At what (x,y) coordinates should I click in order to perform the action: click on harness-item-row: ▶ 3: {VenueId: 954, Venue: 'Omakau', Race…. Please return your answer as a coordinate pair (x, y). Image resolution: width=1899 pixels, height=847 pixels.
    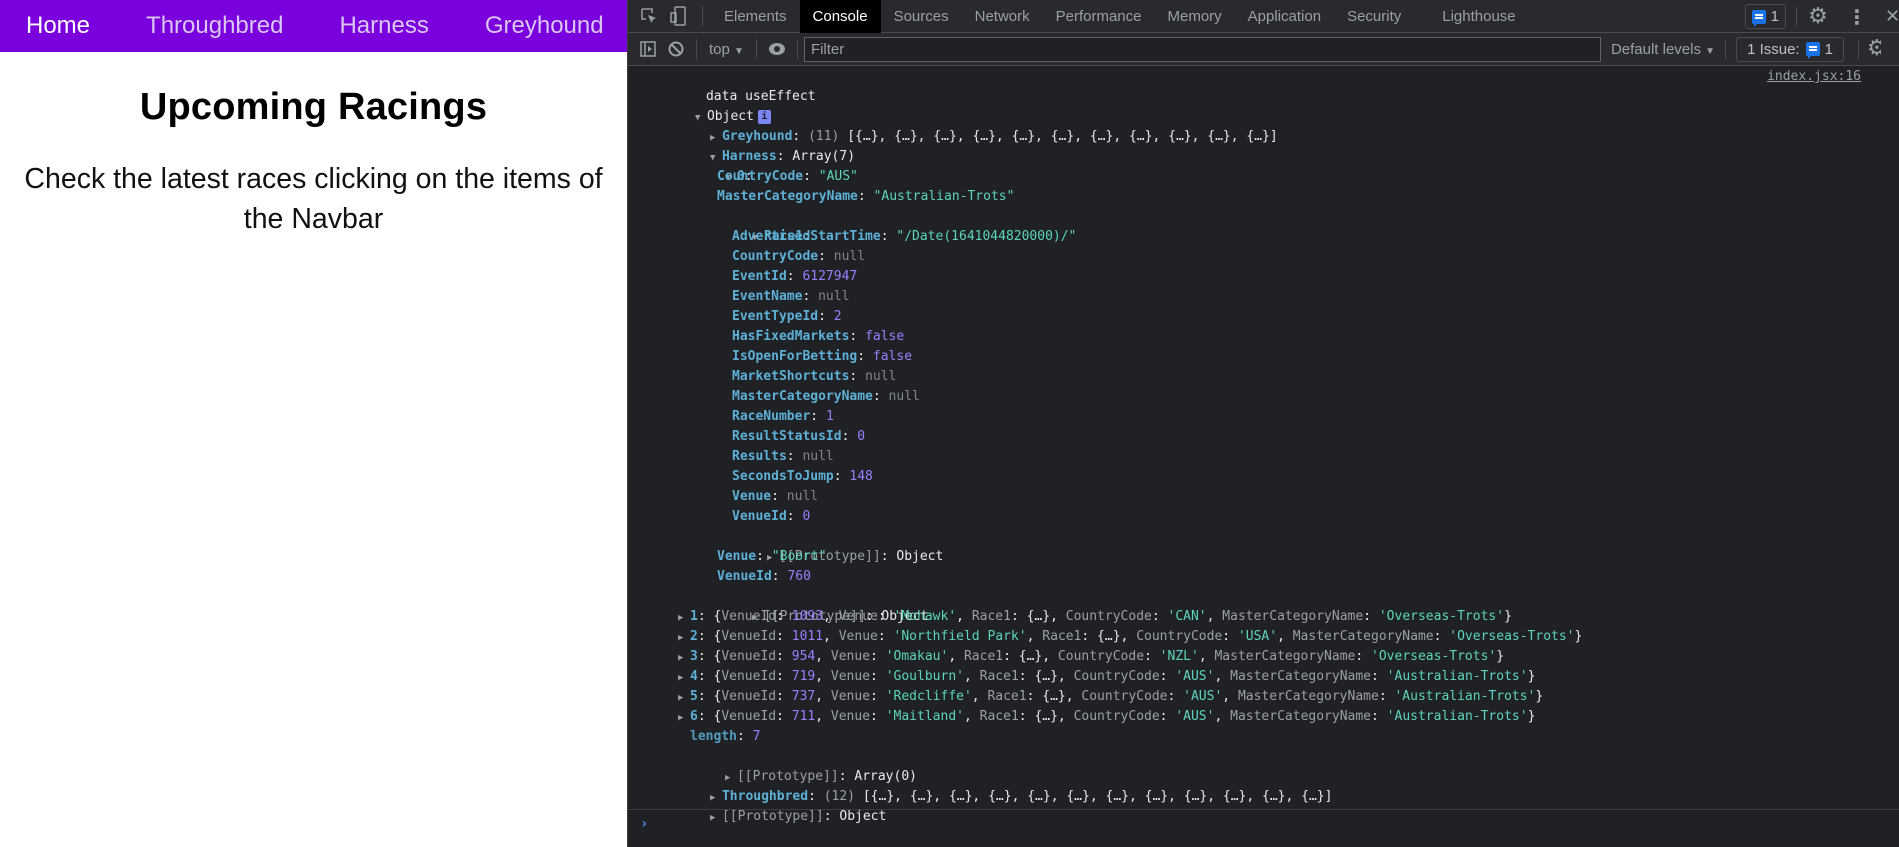
    Looking at the image, I should click on (1263, 657).